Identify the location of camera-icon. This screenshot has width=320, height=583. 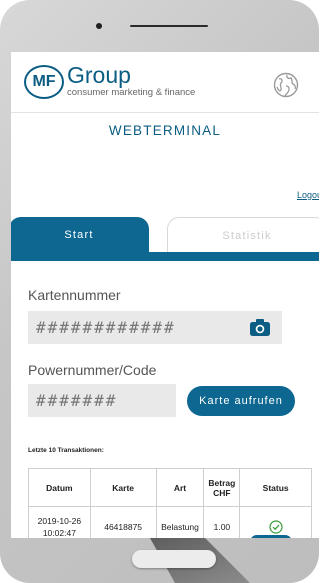
(260, 327).